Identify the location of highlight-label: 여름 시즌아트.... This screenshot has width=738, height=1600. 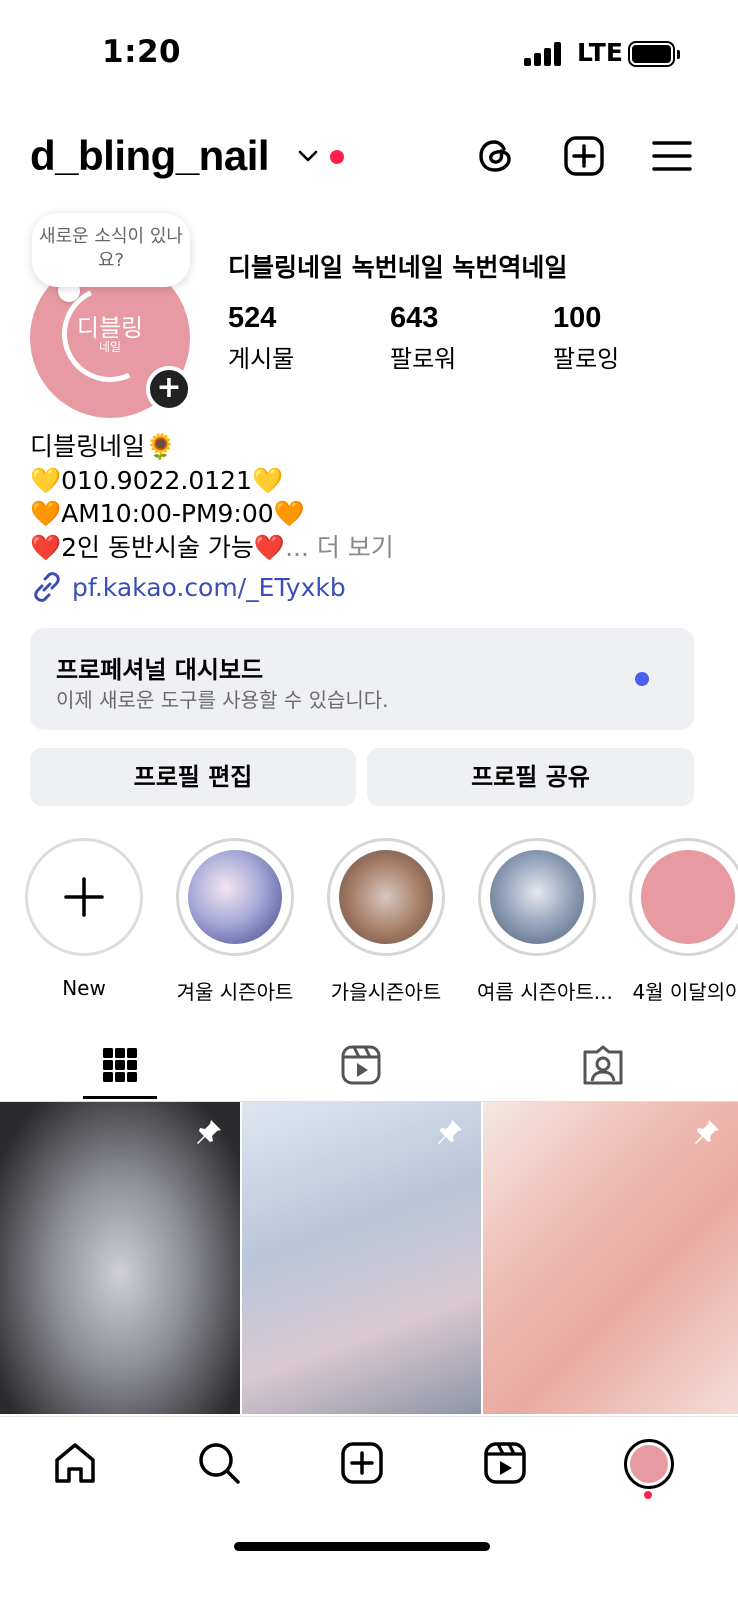
(545, 992).